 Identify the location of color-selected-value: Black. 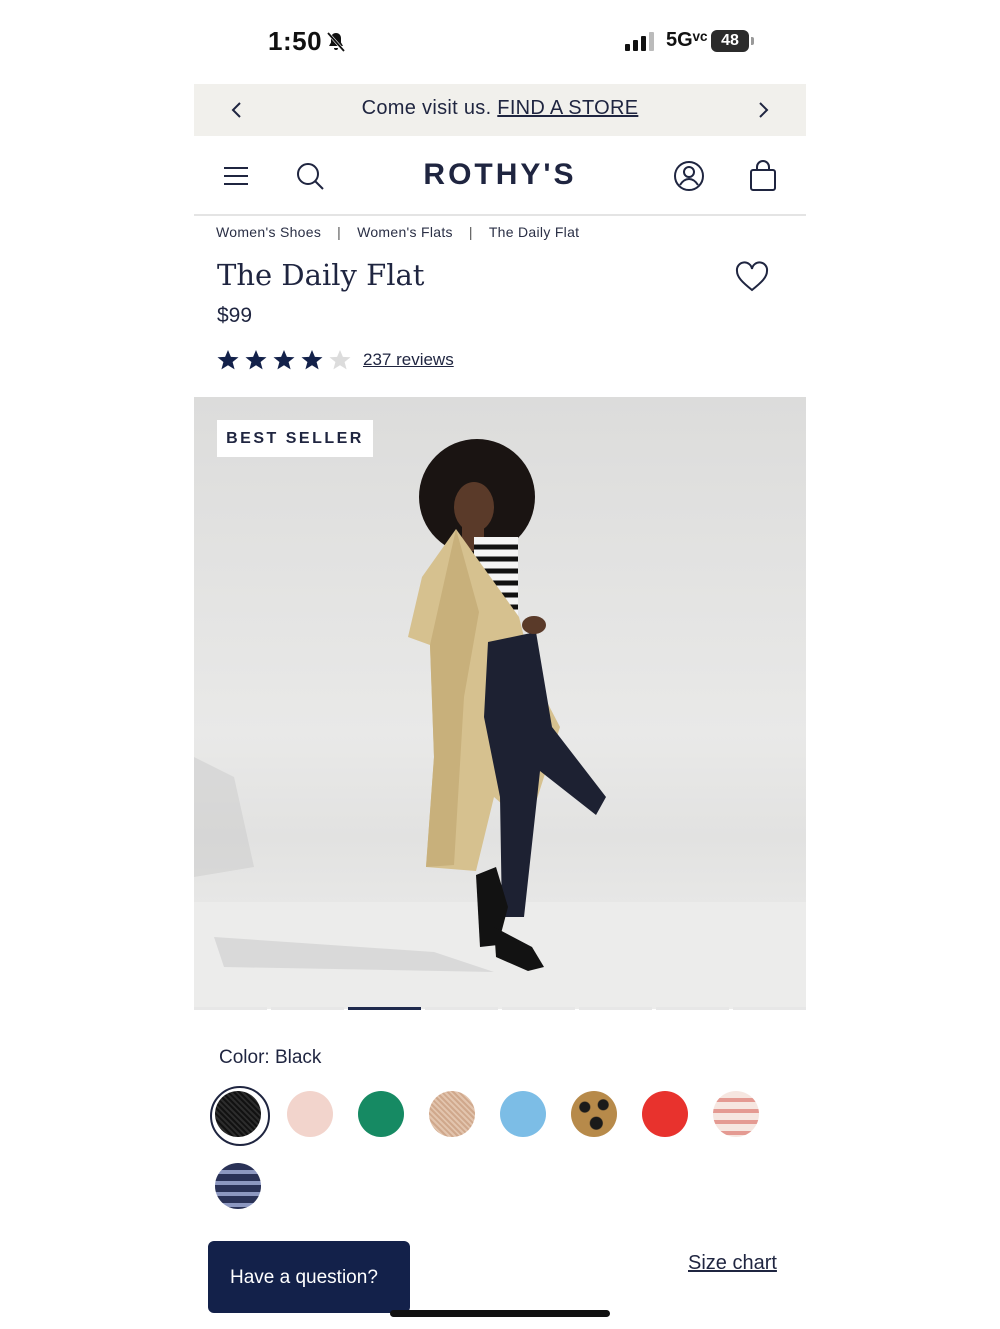
(298, 1057).